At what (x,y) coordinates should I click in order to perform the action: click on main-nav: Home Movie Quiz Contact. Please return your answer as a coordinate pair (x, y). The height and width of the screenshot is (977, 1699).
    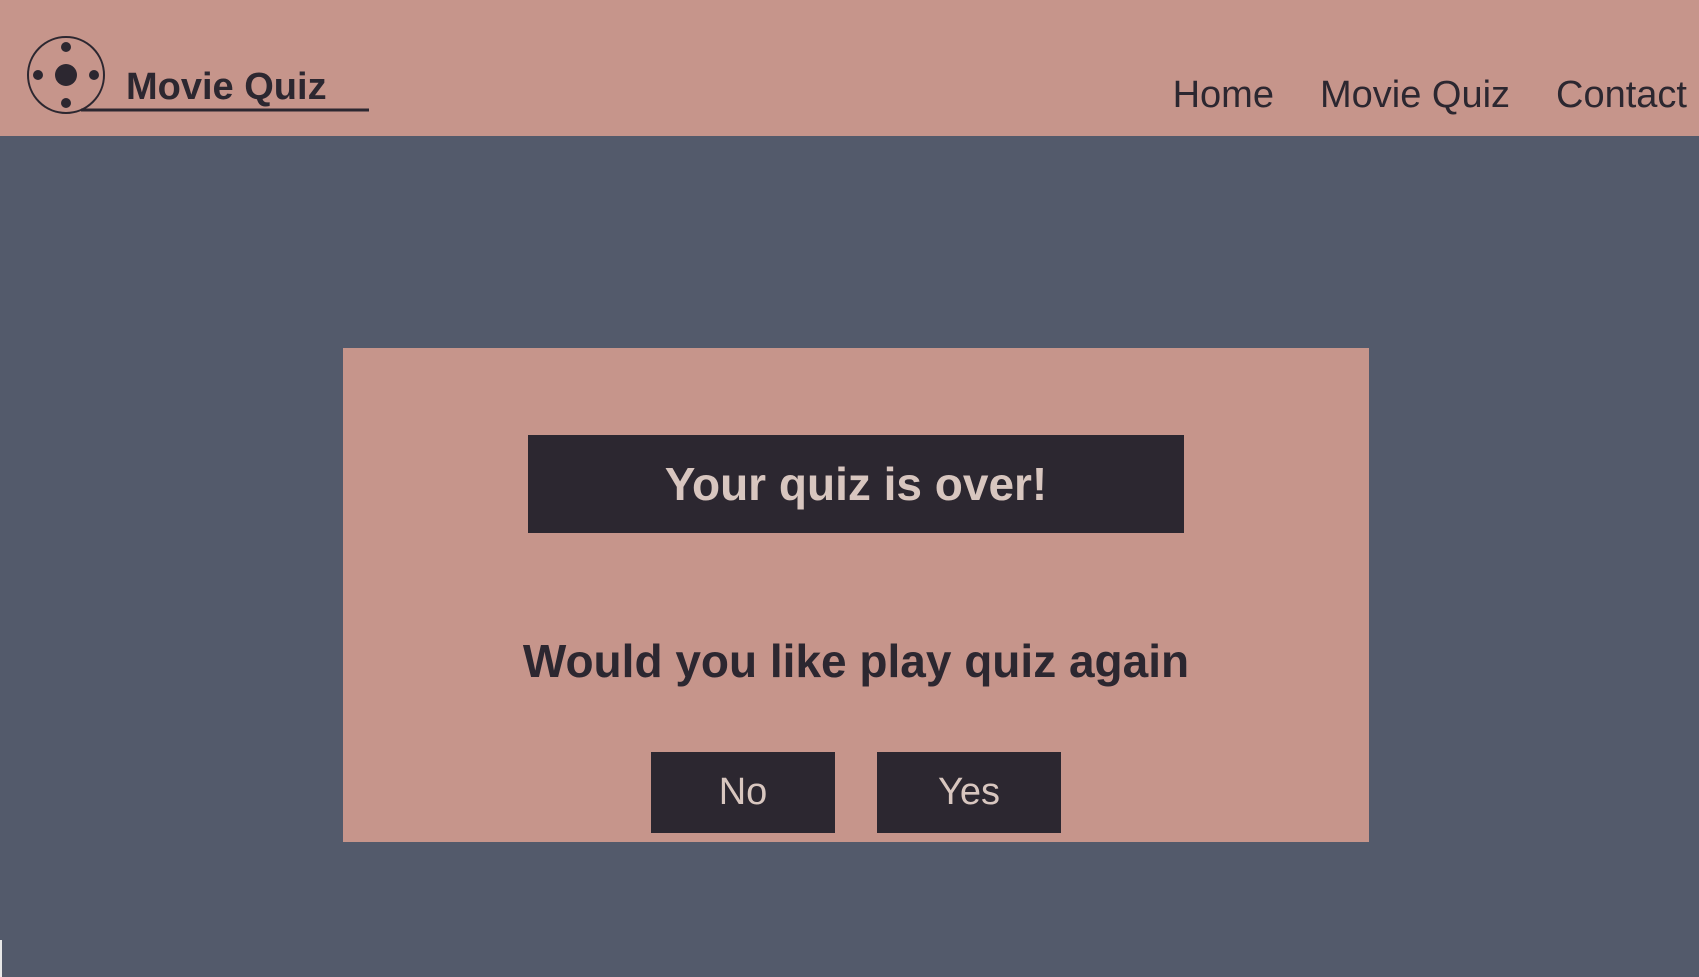
    Looking at the image, I should click on (1430, 95).